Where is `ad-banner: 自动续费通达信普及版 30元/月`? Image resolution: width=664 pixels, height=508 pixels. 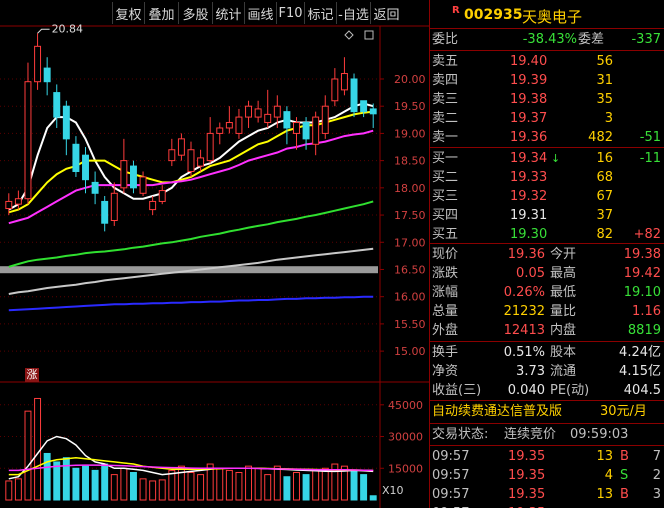
ad-banner: 自动续费通达信普及版 30元/月 is located at coordinates (547, 411).